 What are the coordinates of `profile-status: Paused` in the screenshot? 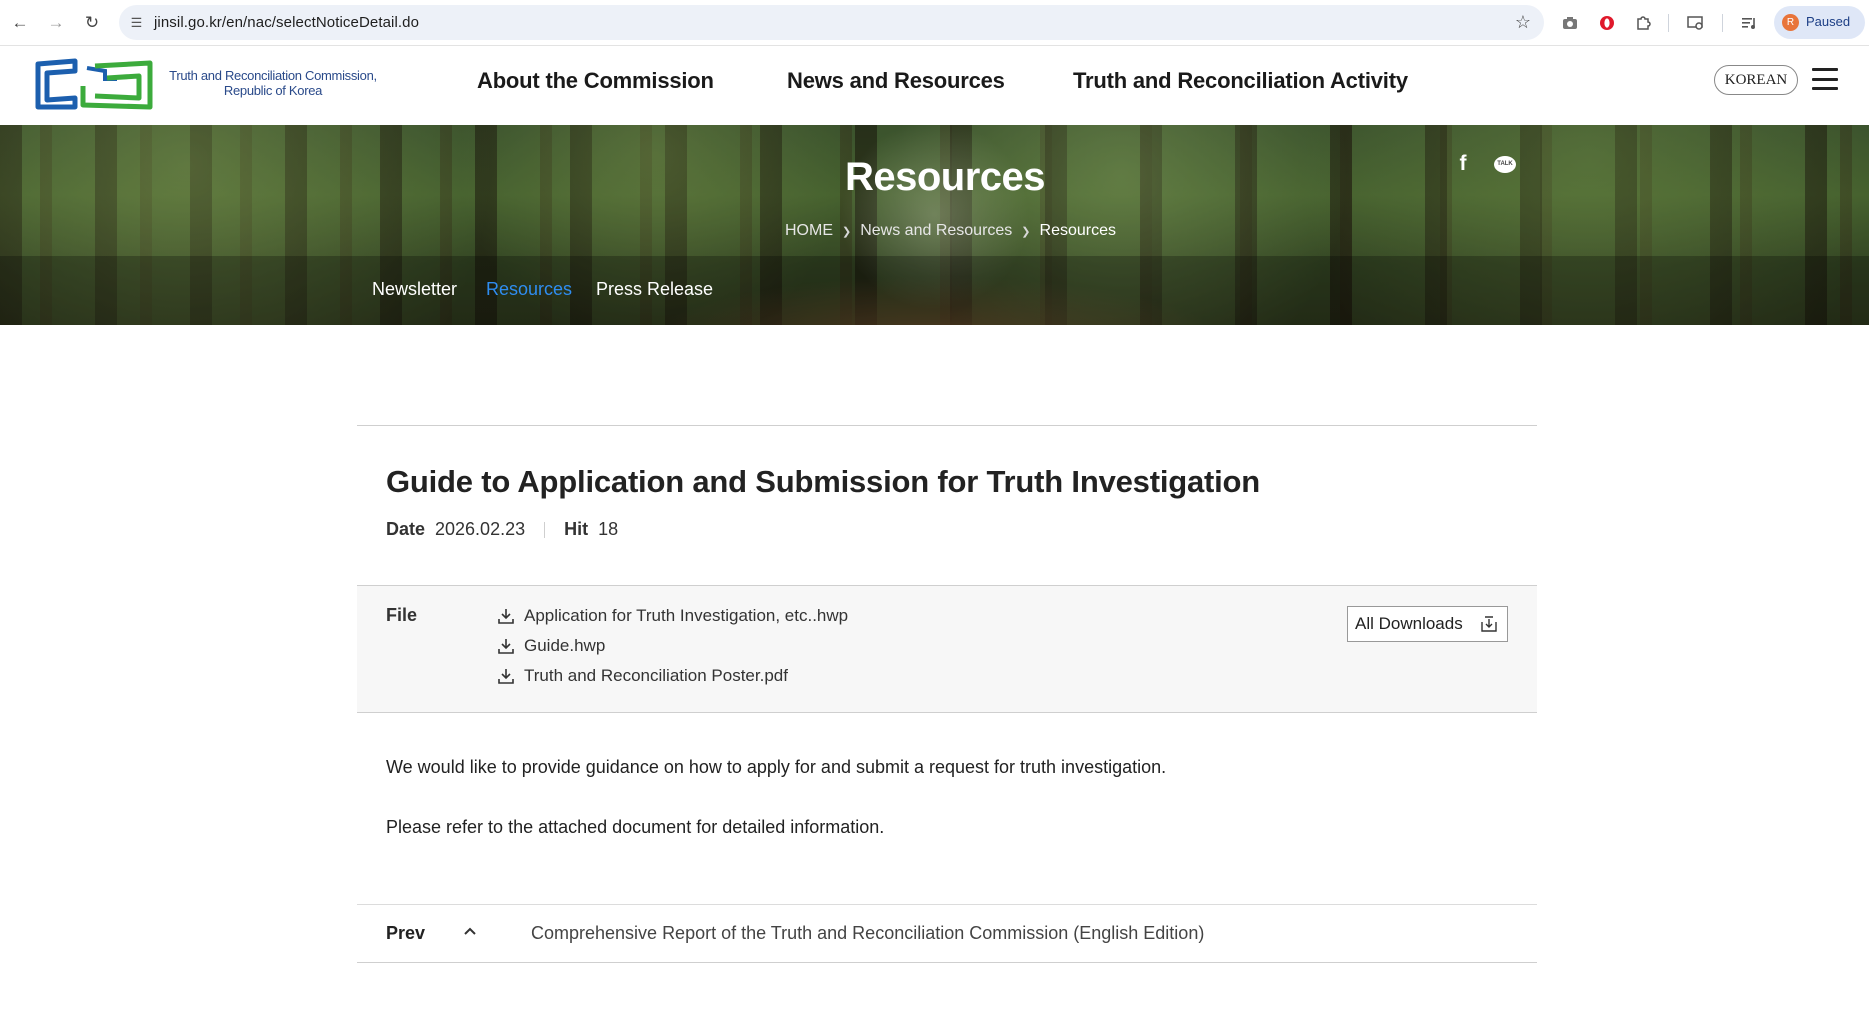 It's located at (1828, 21).